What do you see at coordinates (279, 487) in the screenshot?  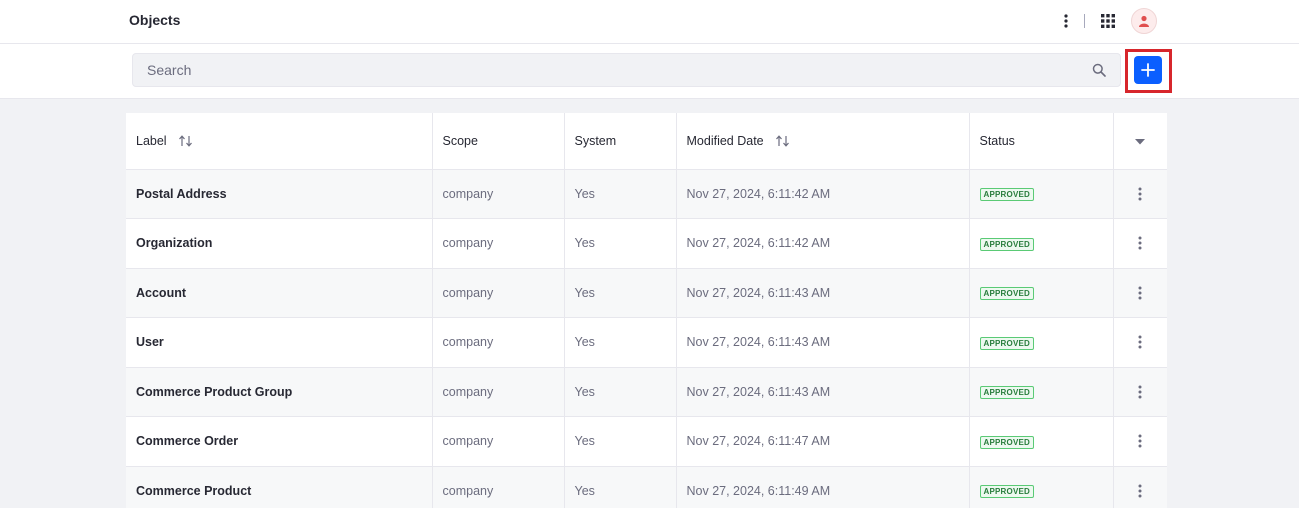 I see `cell-label: Commerce Product` at bounding box center [279, 487].